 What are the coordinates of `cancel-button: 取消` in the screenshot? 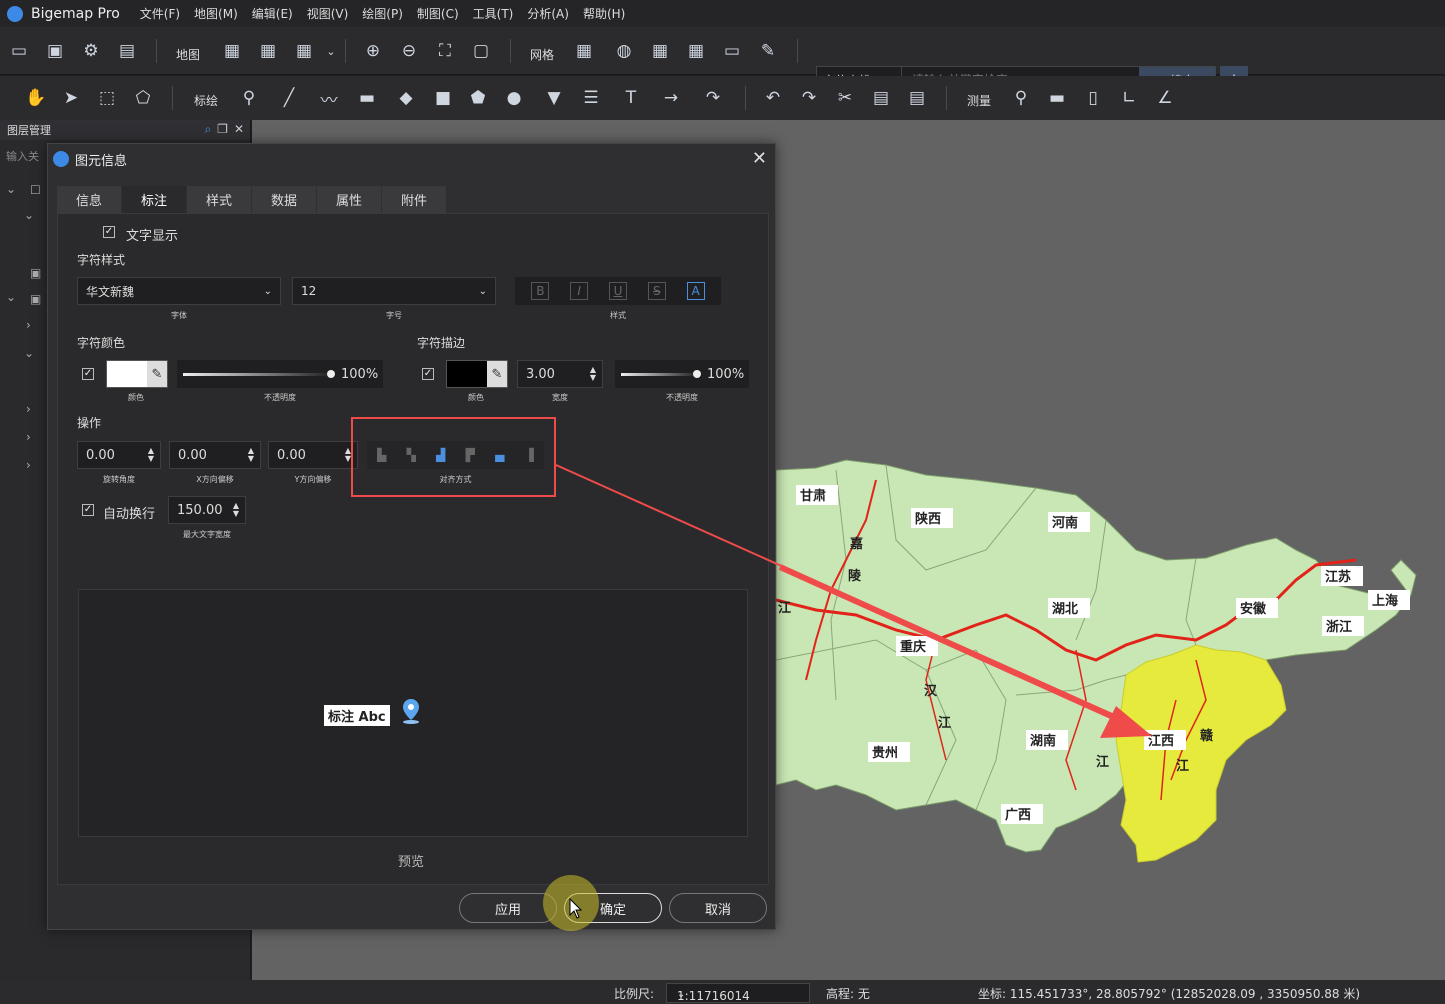 It's located at (718, 908).